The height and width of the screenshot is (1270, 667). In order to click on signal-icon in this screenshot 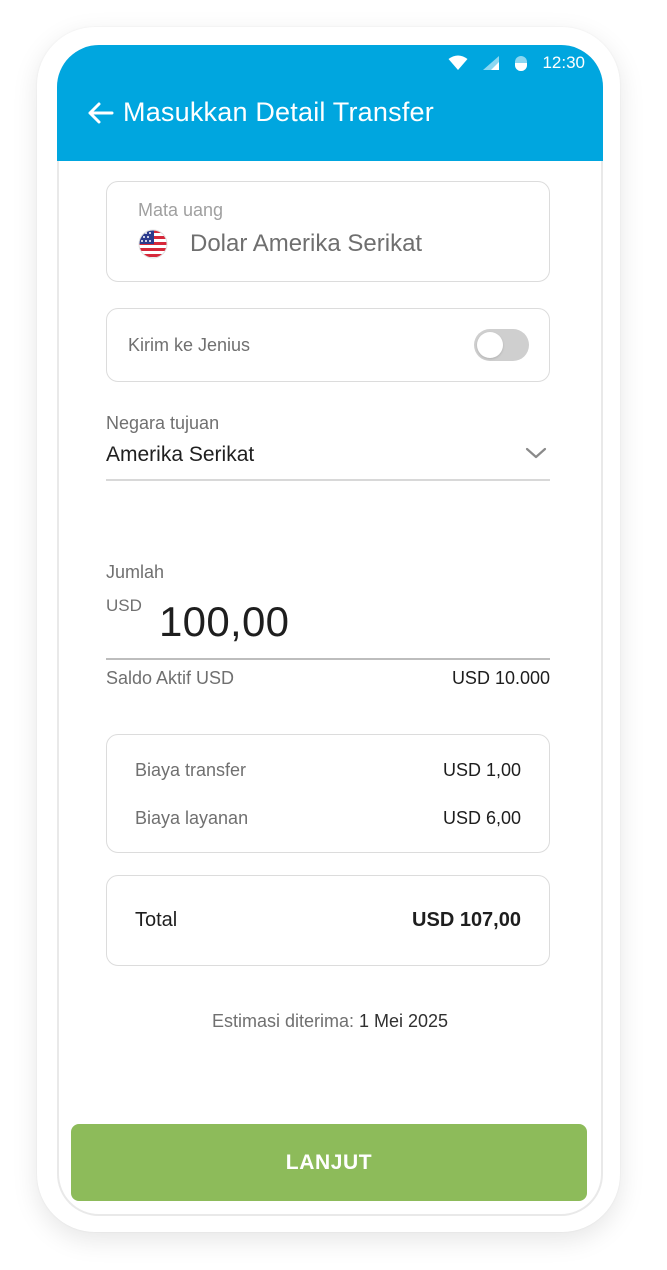, I will do `click(491, 63)`.